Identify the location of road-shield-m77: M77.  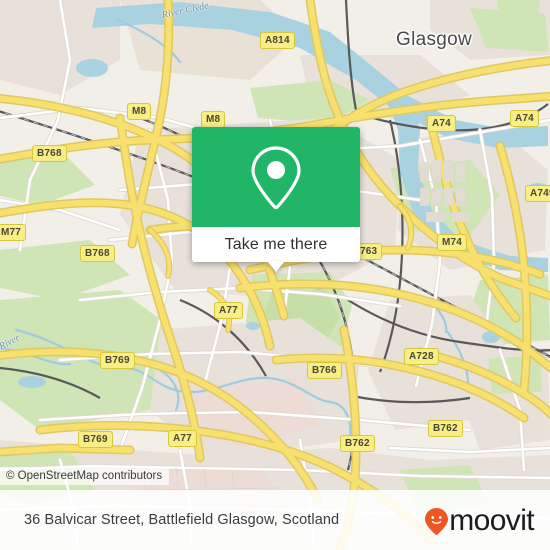
(13, 232).